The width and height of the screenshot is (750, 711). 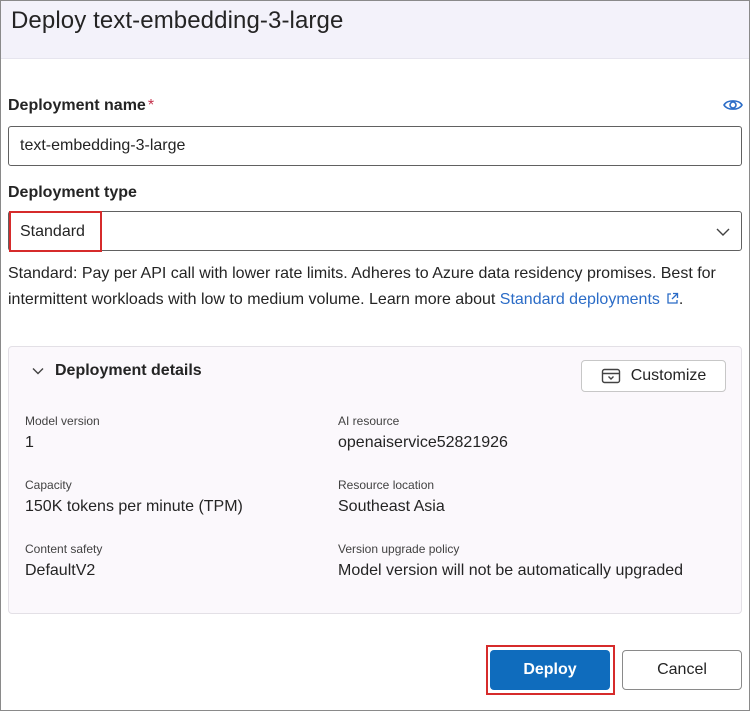 What do you see at coordinates (375, 30) in the screenshot?
I see `dialog-header: Deploy text-embedding-3-large` at bounding box center [375, 30].